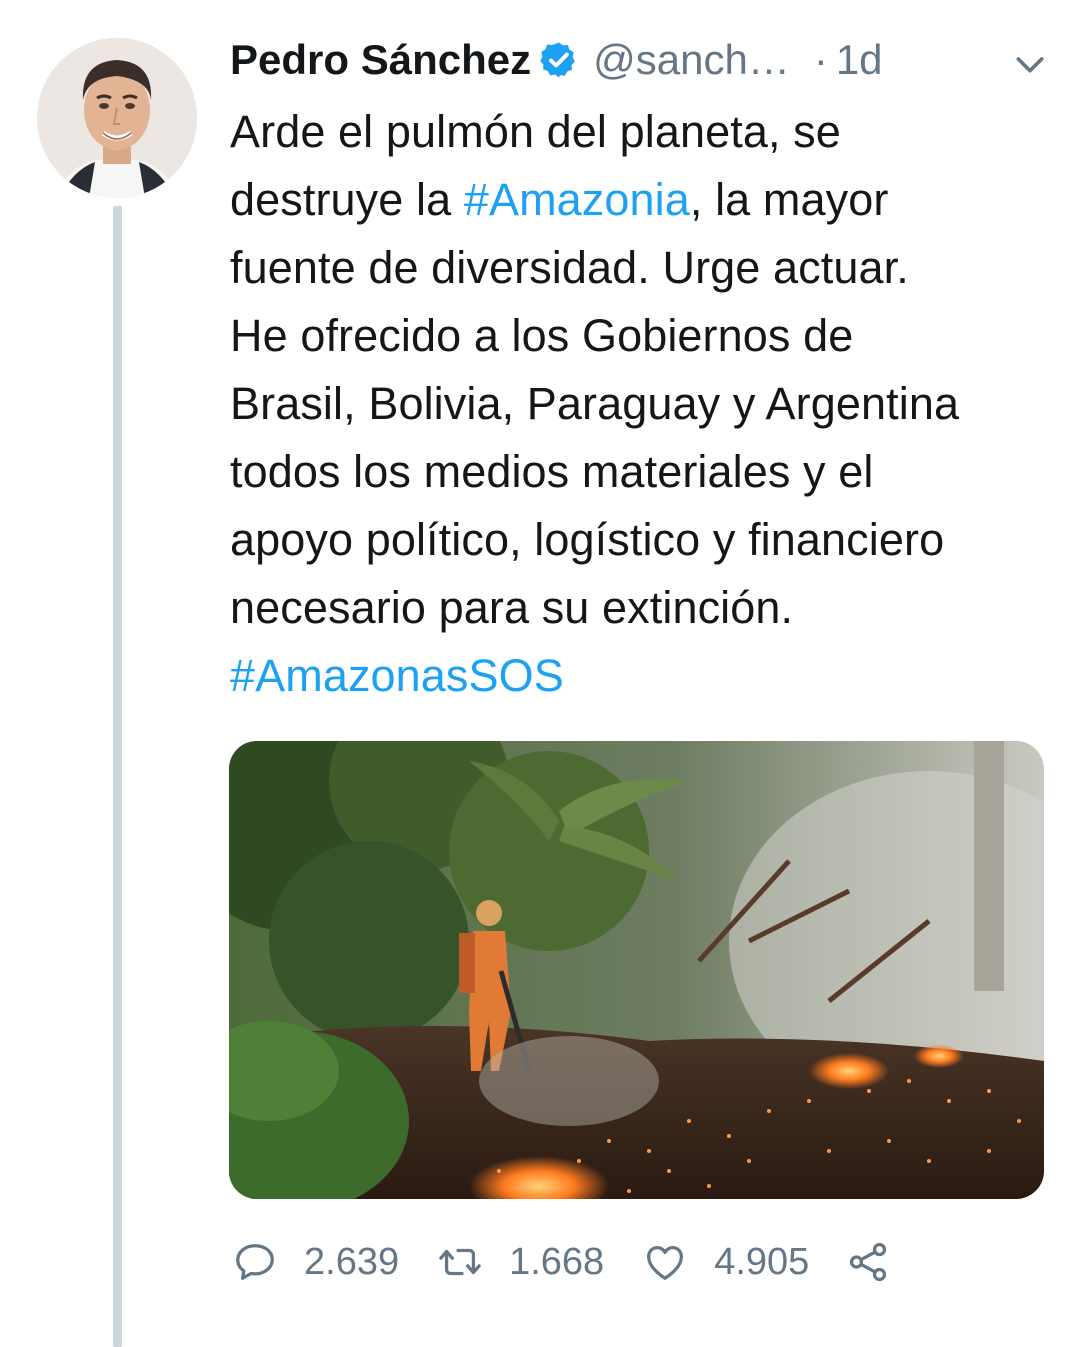 The height and width of the screenshot is (1347, 1080). What do you see at coordinates (1030, 64) in the screenshot?
I see `chevron-down-icon` at bounding box center [1030, 64].